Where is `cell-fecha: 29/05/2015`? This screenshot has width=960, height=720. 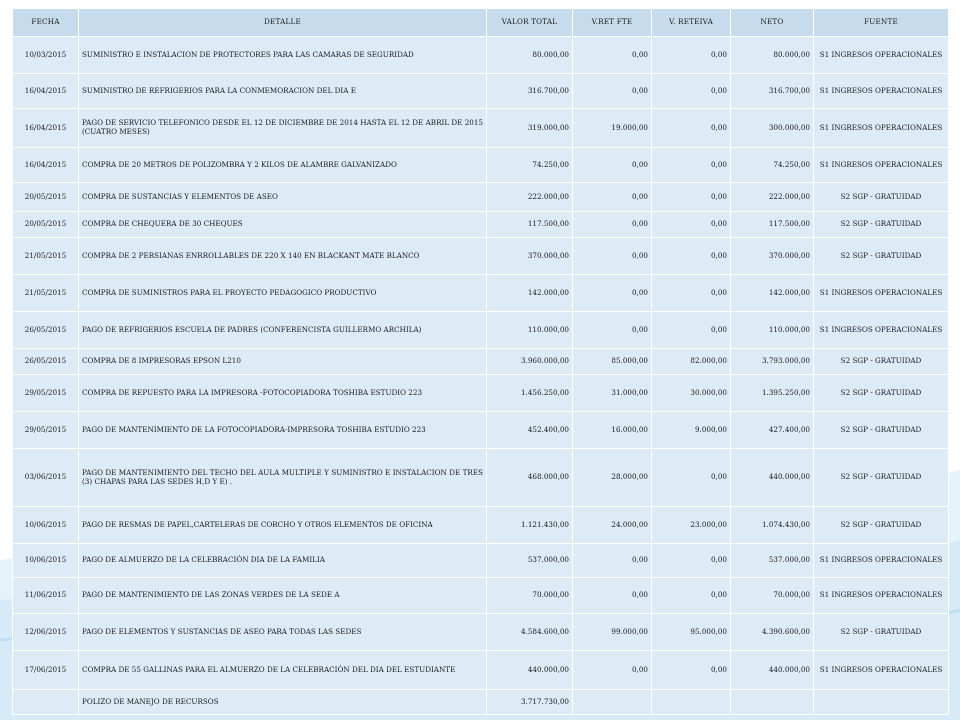 cell-fecha: 29/05/2015 is located at coordinates (45, 430).